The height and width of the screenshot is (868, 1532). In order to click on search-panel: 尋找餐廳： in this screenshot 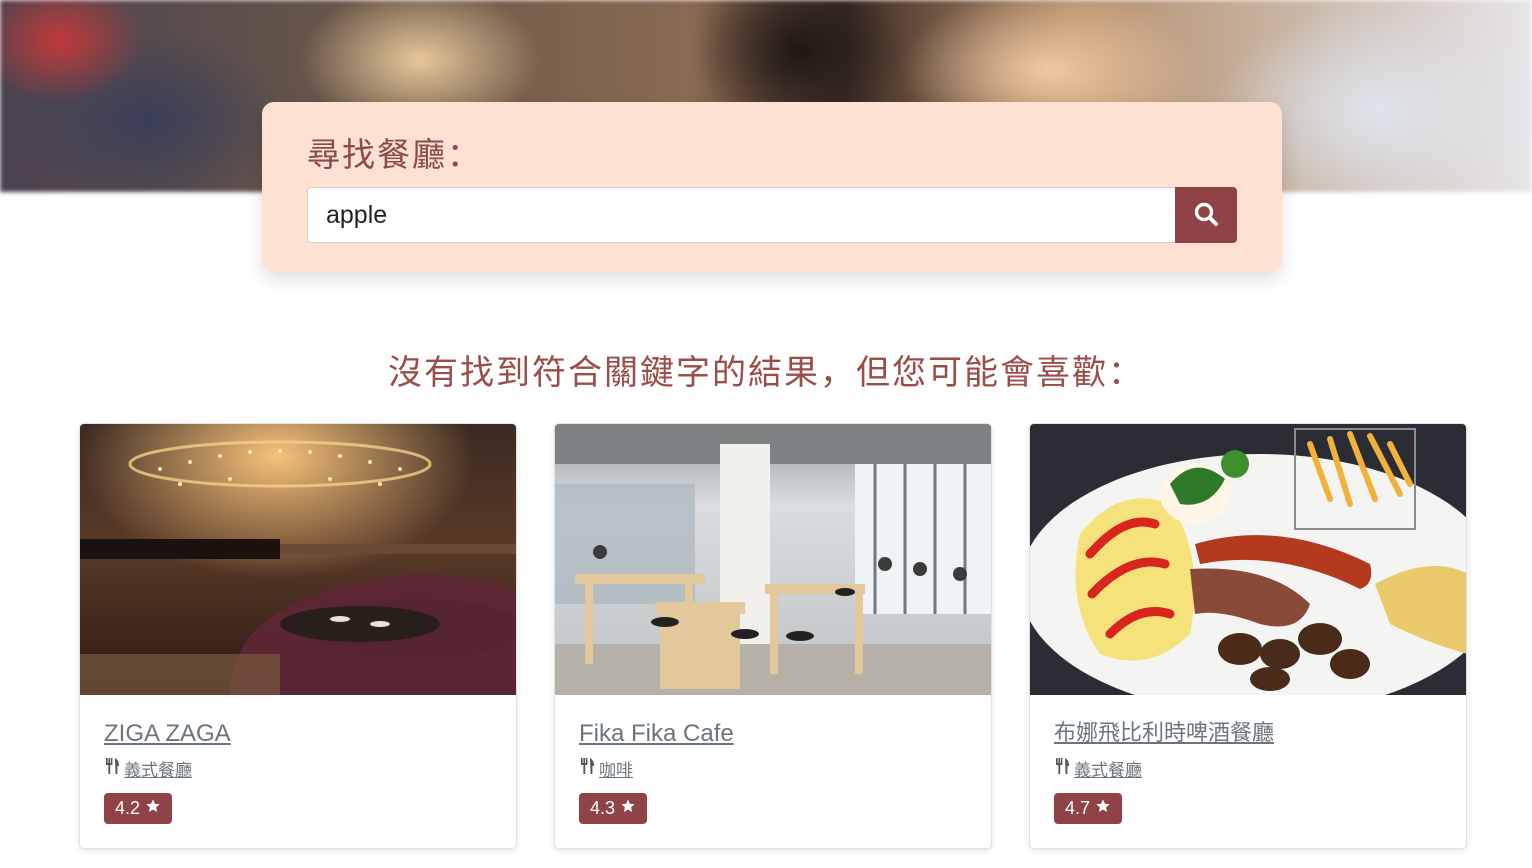, I will do `click(772, 187)`.